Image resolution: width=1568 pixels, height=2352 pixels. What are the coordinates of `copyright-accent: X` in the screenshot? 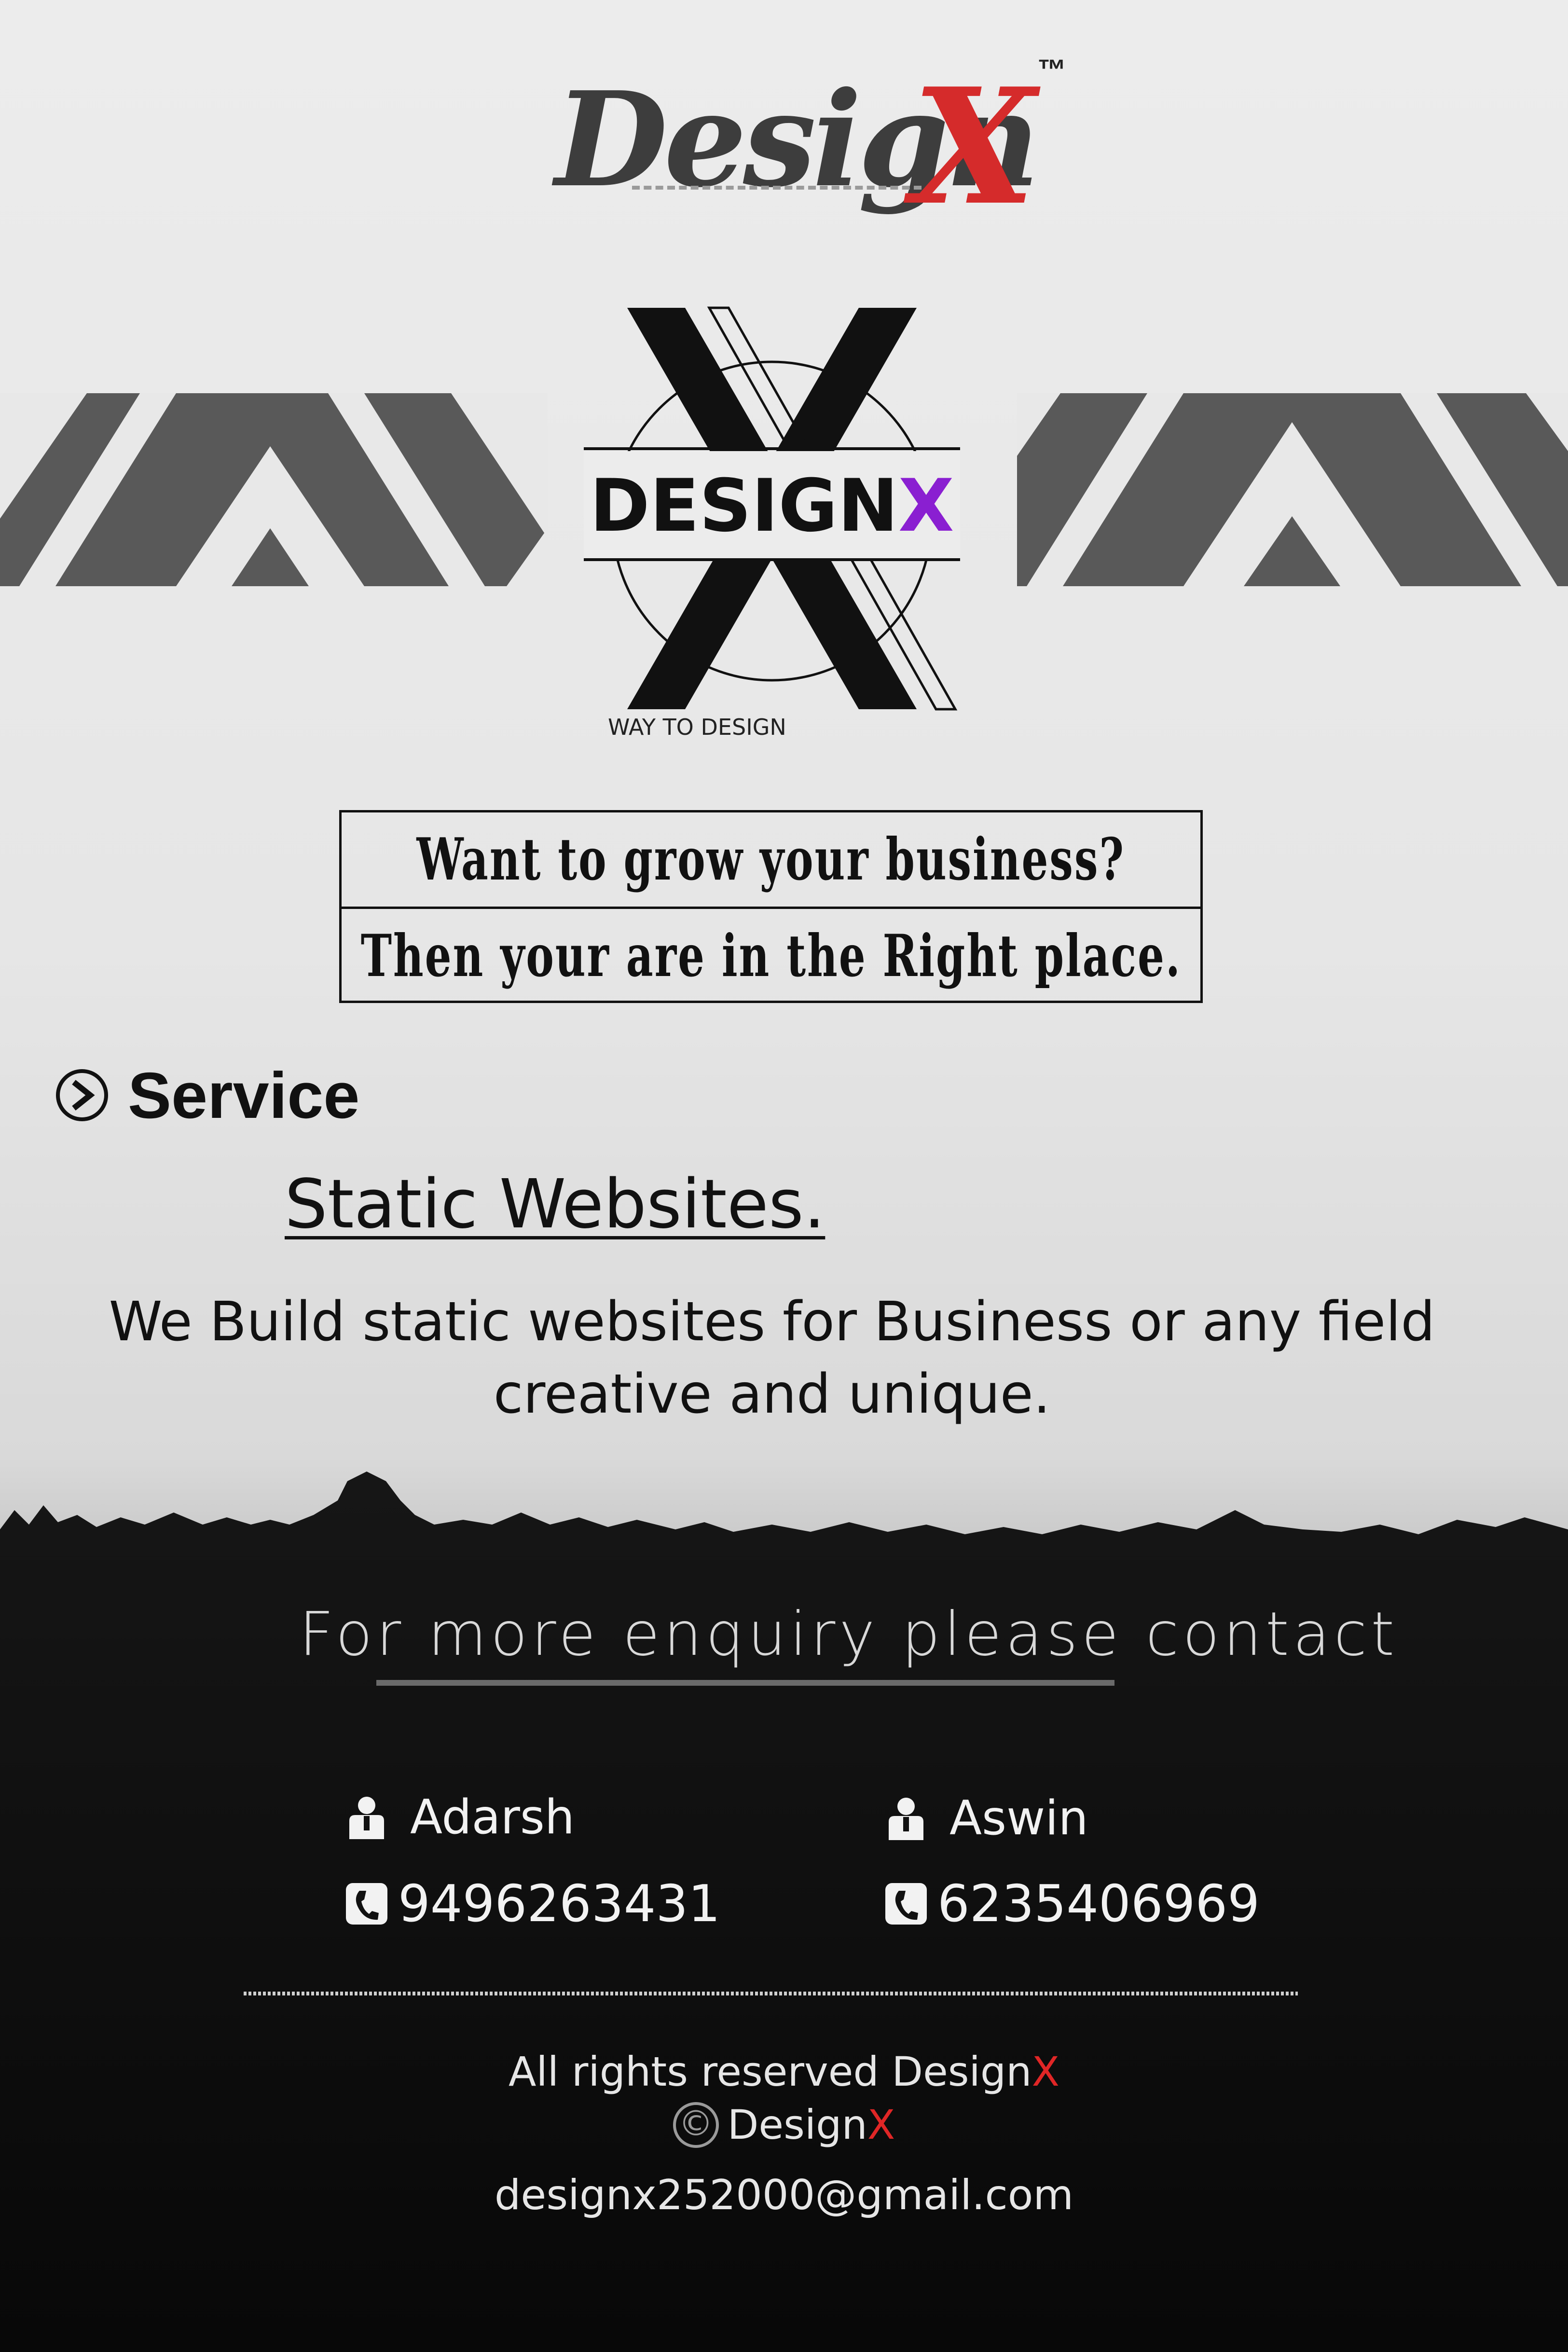 It's located at (881, 2124).